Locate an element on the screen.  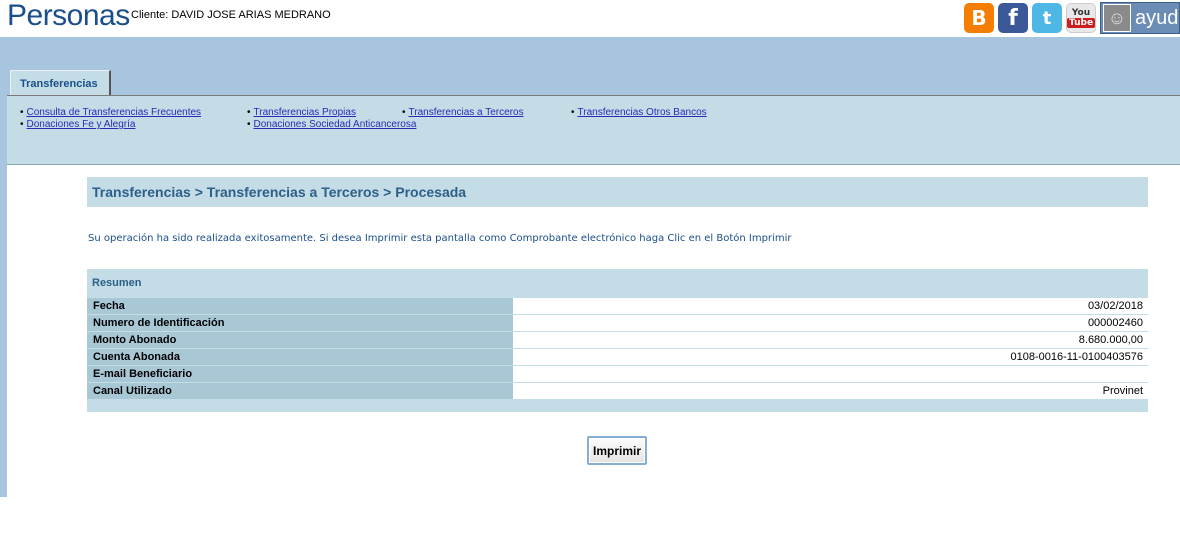
tab-transferencias: Transferencias is located at coordinates (60, 83).